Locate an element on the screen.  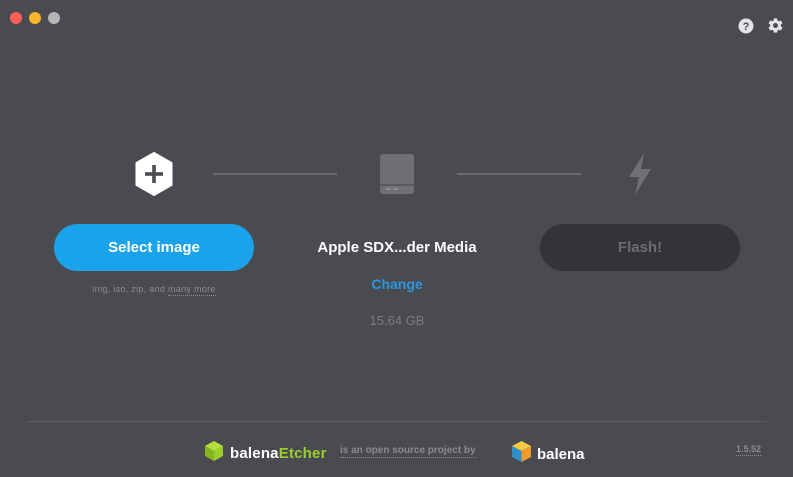
balena-brand-text: balena is located at coordinates (561, 454).